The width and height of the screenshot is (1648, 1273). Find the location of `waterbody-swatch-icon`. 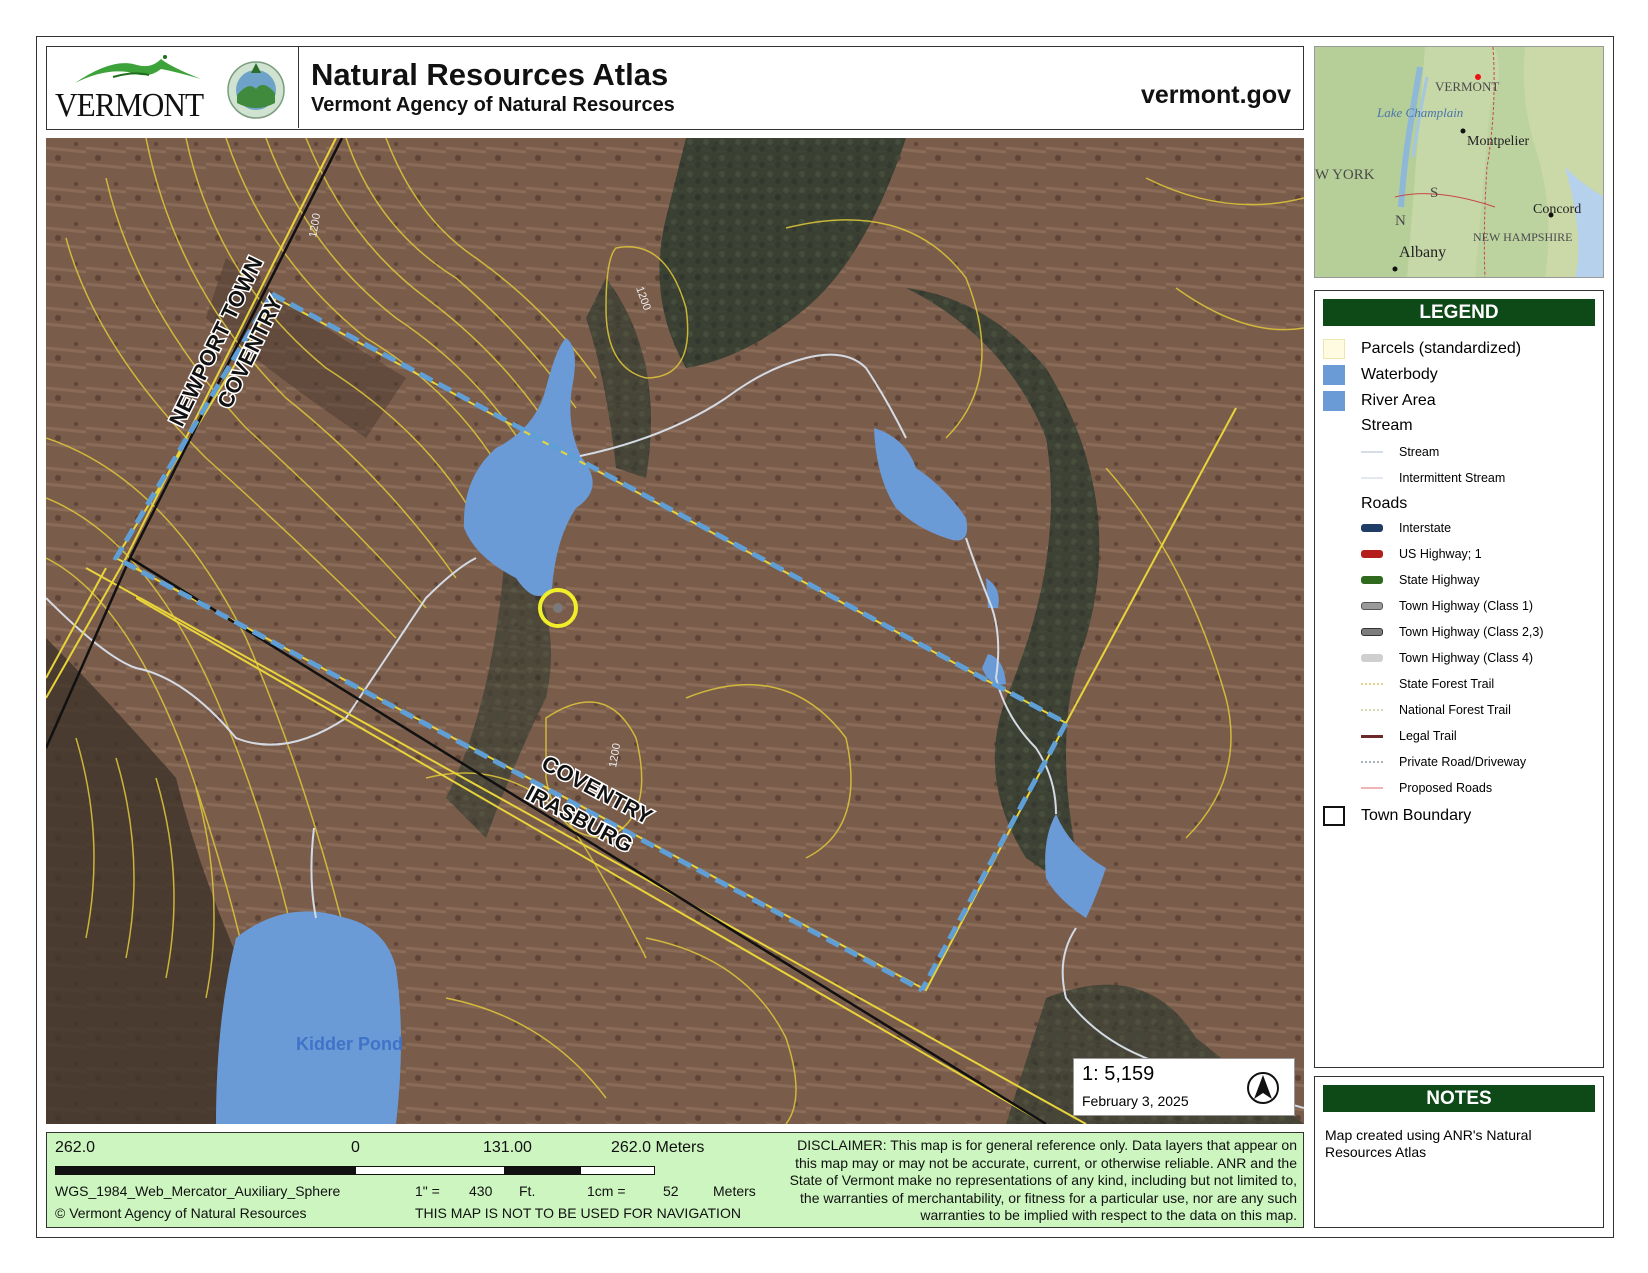

waterbody-swatch-icon is located at coordinates (1334, 375).